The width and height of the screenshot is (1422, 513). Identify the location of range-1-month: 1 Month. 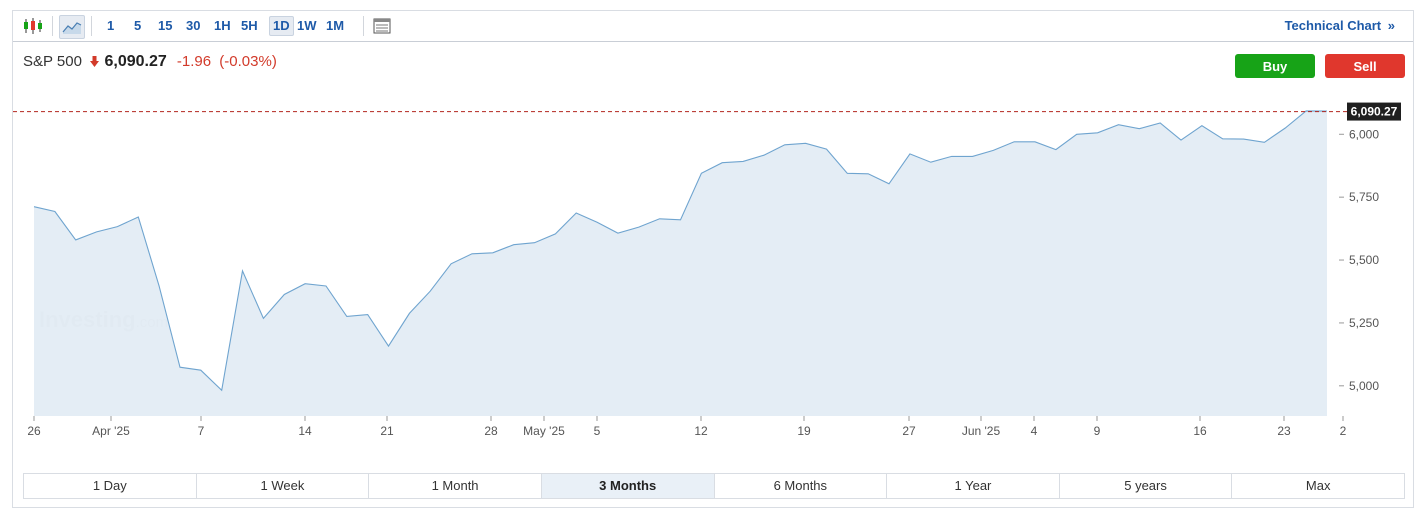
(455, 486).